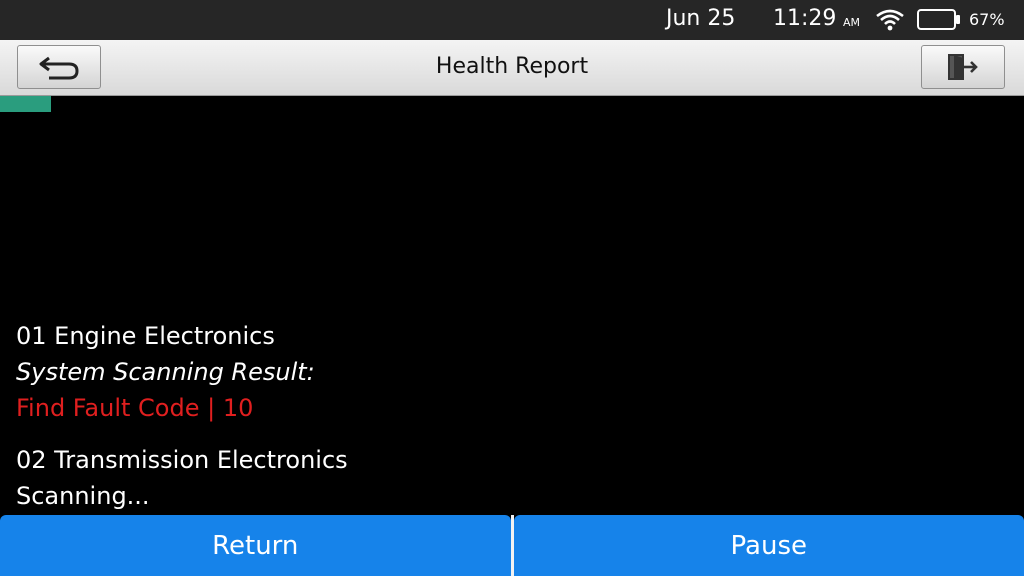 Image resolution: width=1024 pixels, height=576 pixels. I want to click on title-bar: Health Report, so click(512, 68).